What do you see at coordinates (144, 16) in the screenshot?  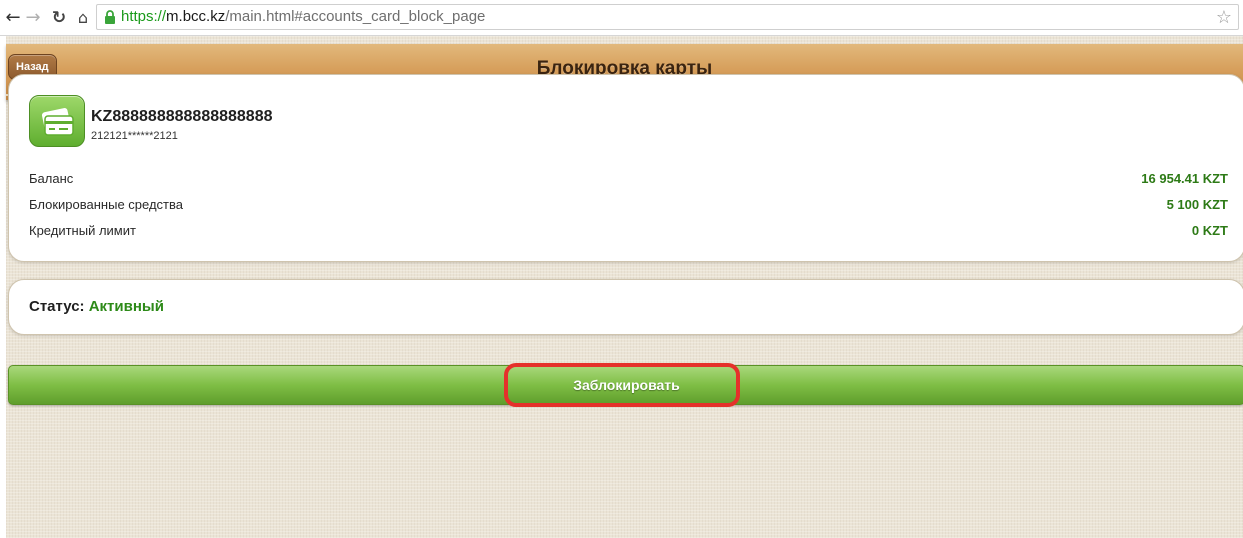 I see `url-scheme: https://` at bounding box center [144, 16].